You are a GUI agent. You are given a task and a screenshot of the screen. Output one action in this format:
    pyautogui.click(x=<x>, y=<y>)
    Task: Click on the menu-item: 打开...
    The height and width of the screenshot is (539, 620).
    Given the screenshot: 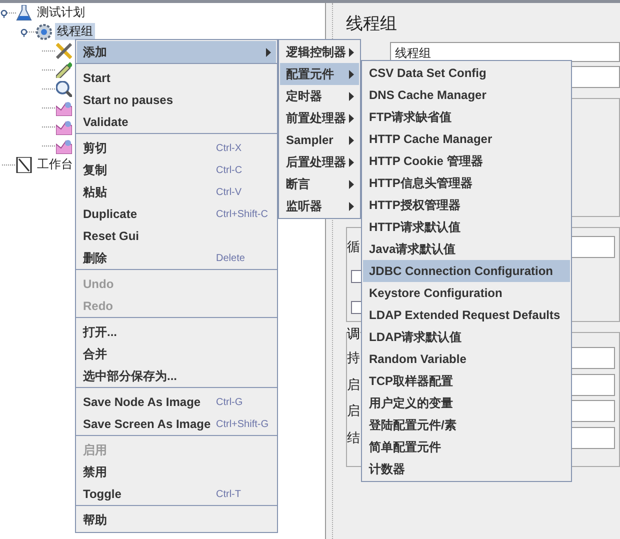 What is the action you would take?
    pyautogui.click(x=176, y=332)
    